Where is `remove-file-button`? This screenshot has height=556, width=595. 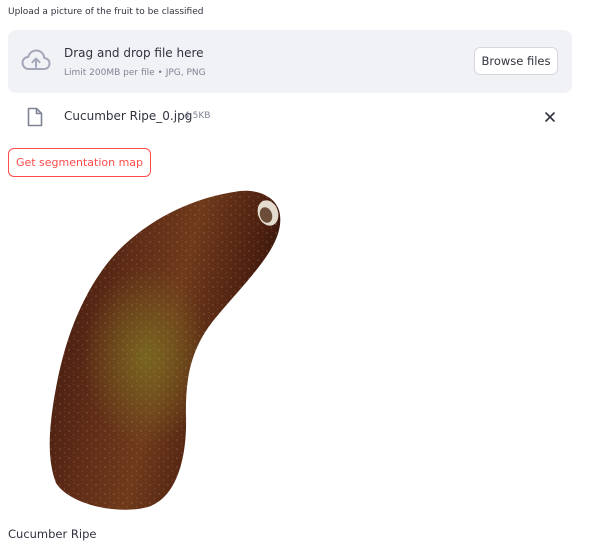 remove-file-button is located at coordinates (550, 117).